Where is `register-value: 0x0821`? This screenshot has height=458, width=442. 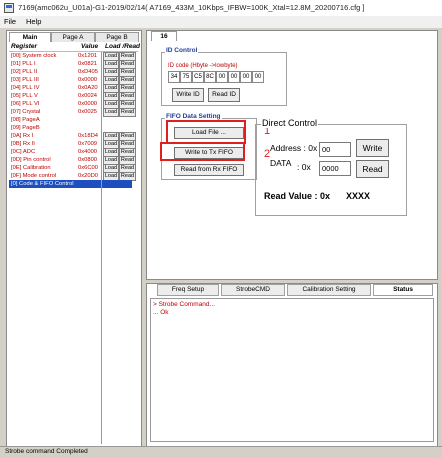 register-value: 0x0821 is located at coordinates (88, 64).